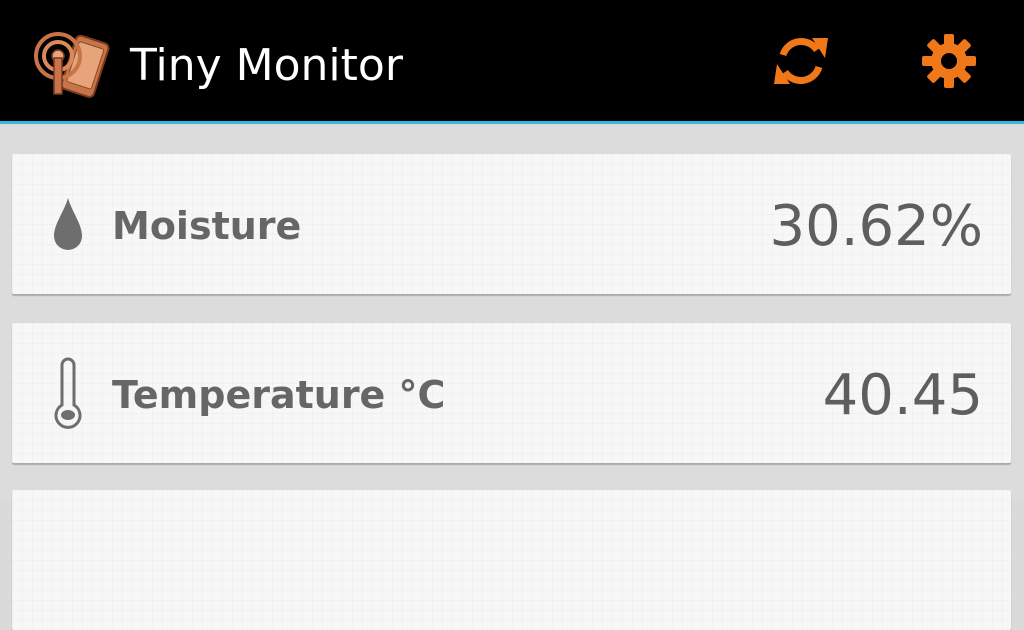  I want to click on settings-button, so click(949, 63).